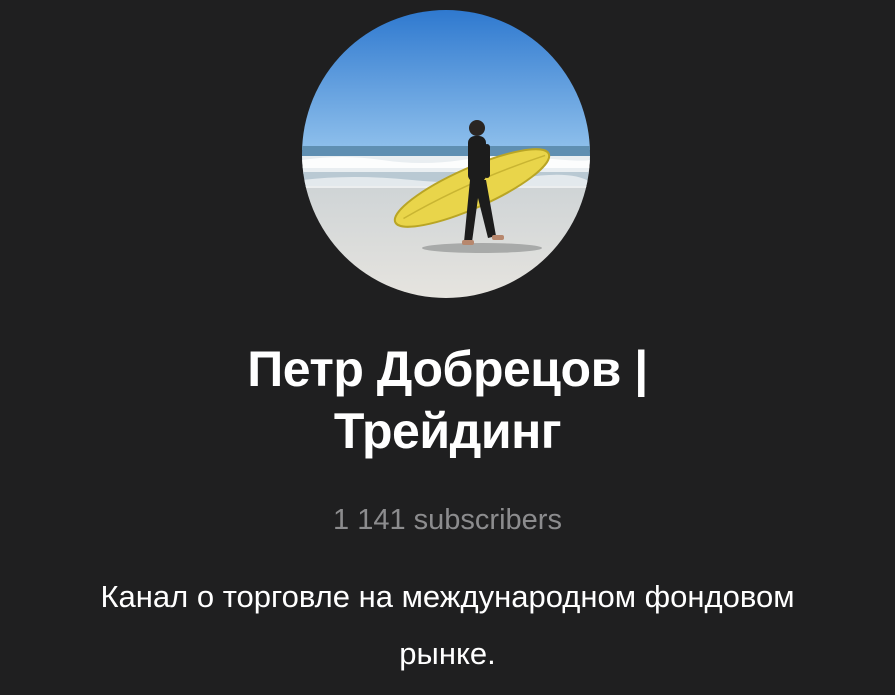 The height and width of the screenshot is (695, 895). I want to click on channel-avatar, so click(446, 154).